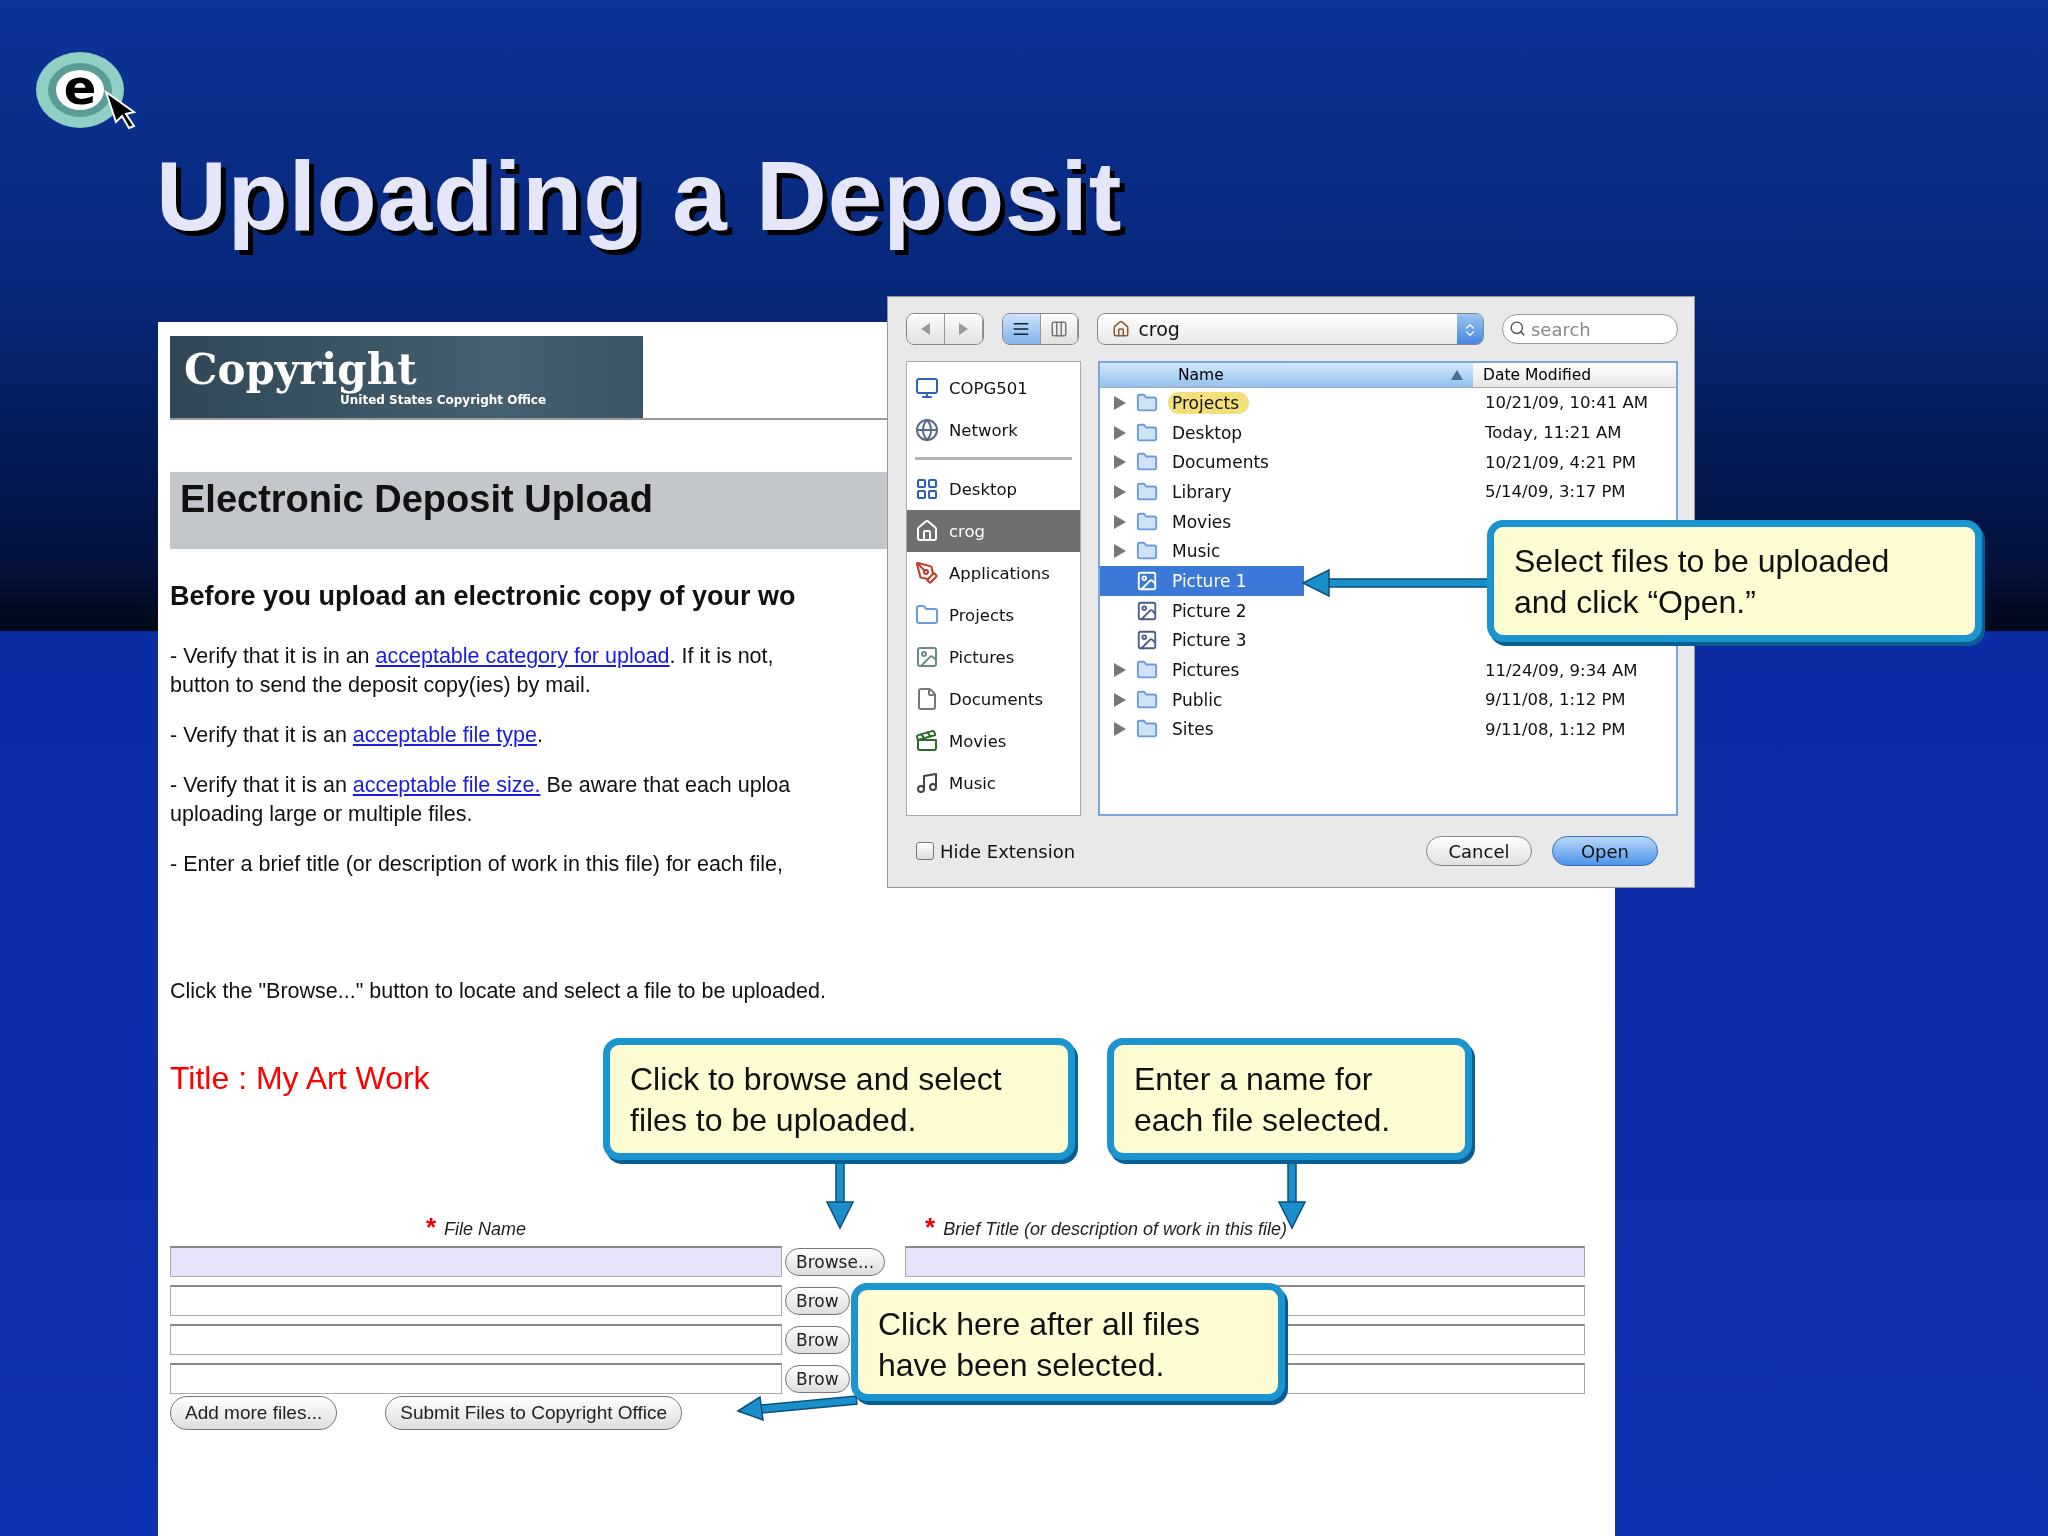 Image resolution: width=2048 pixels, height=1536 pixels. Describe the element at coordinates (480, 800) in the screenshot. I see `instruction-paragraph: - Verify that it is an acceptable file size. Be aware that each uploa uploading large or multiple files.` at that location.